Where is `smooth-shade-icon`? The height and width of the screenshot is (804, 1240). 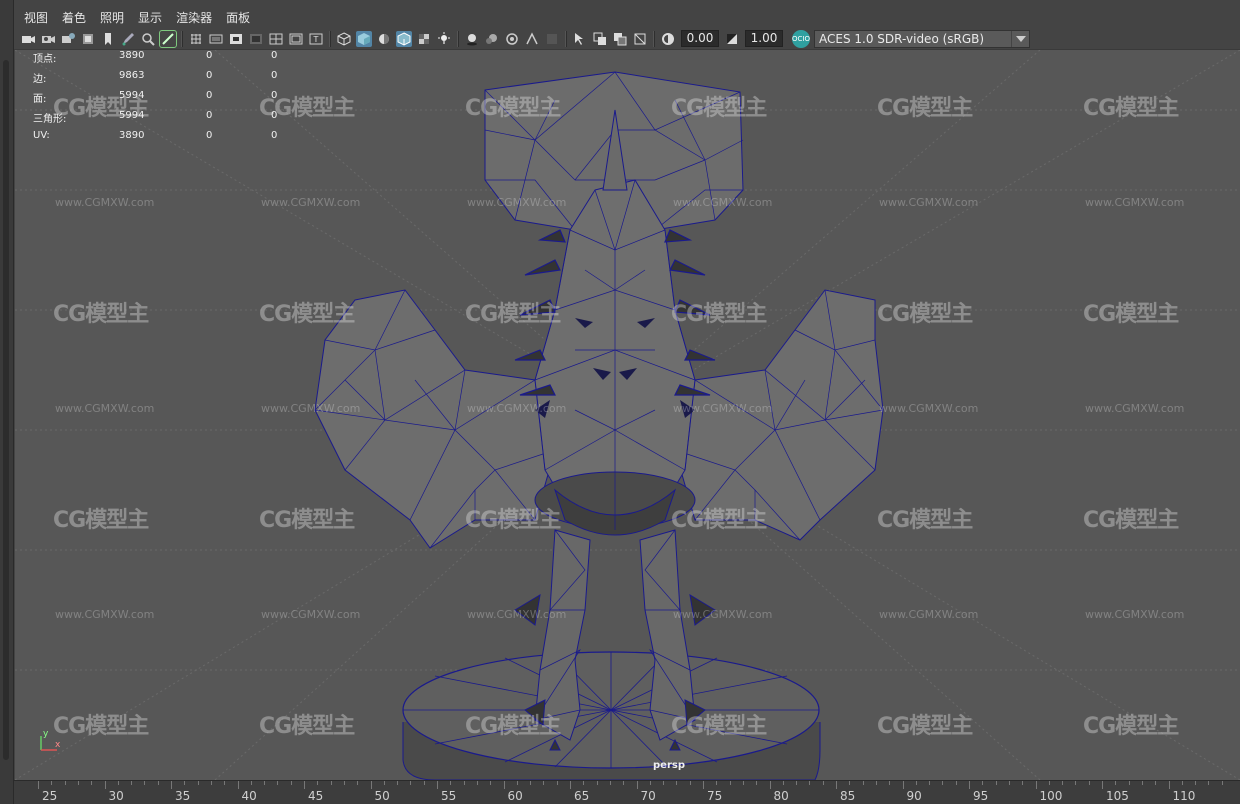
smooth-shade-icon is located at coordinates (364, 38).